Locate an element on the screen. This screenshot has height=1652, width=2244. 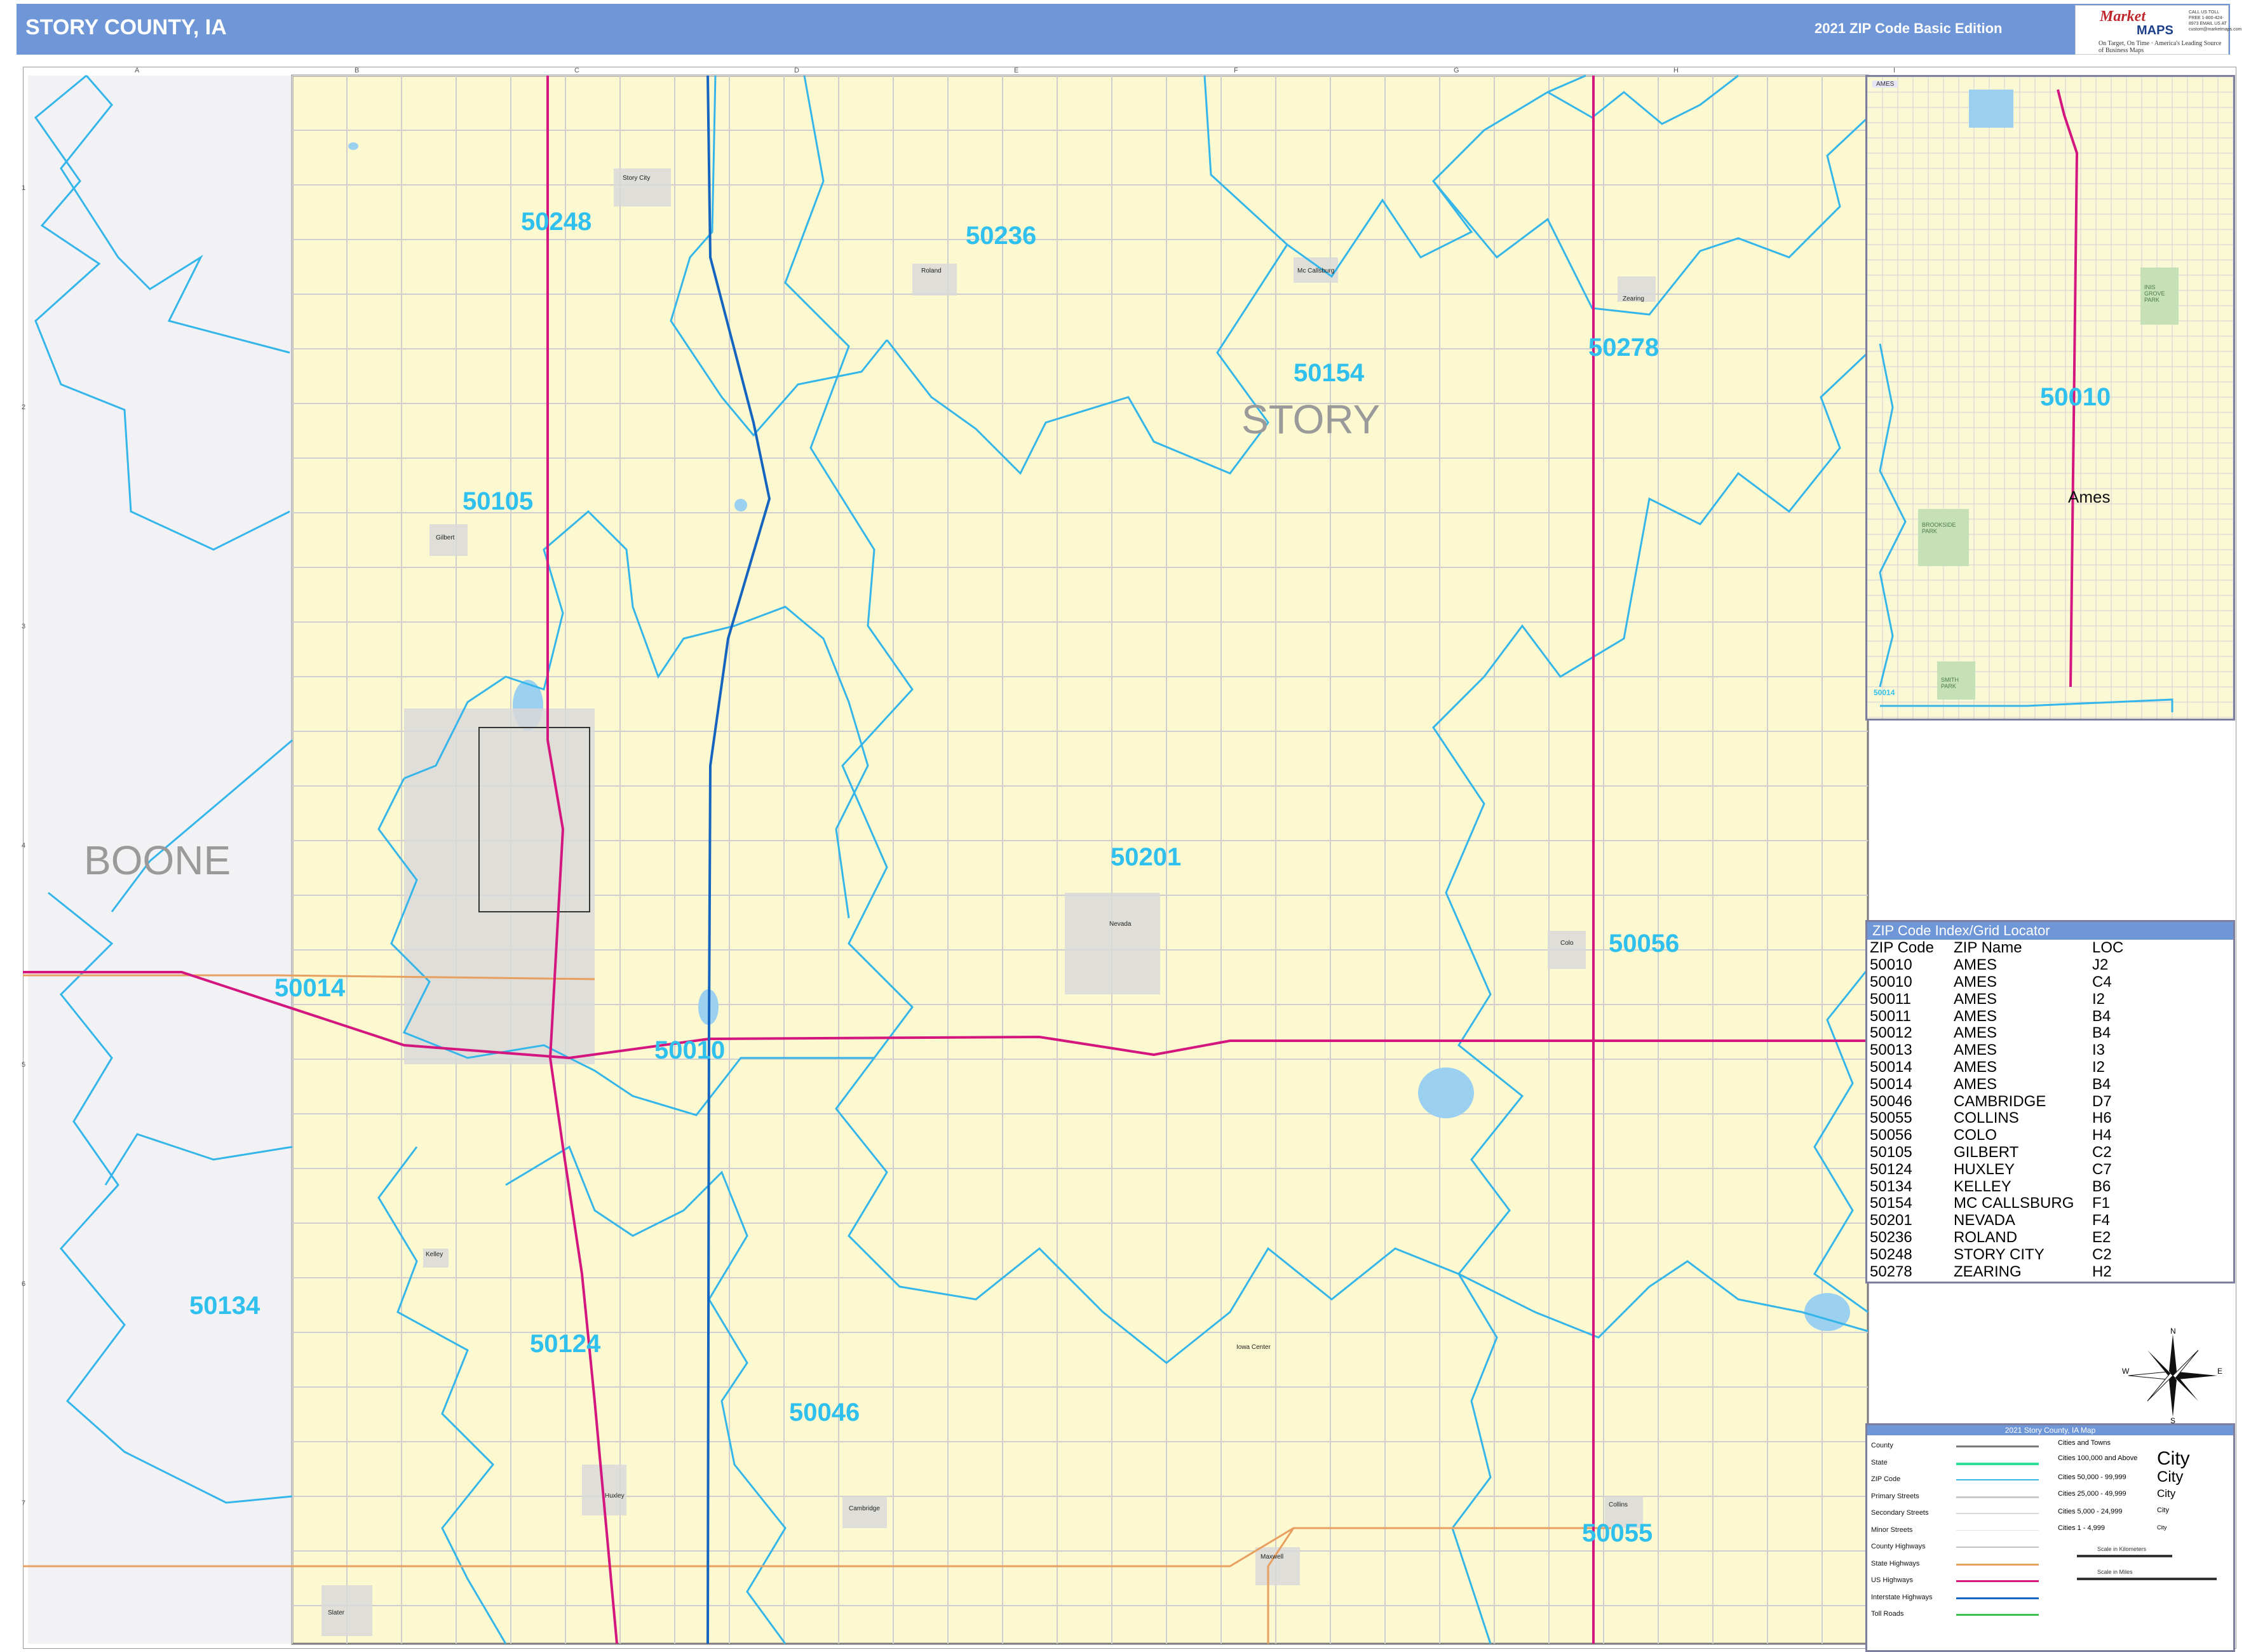
zip-index-row: 50248 STORY CITY C2 is located at coordinates (2013, 1254).